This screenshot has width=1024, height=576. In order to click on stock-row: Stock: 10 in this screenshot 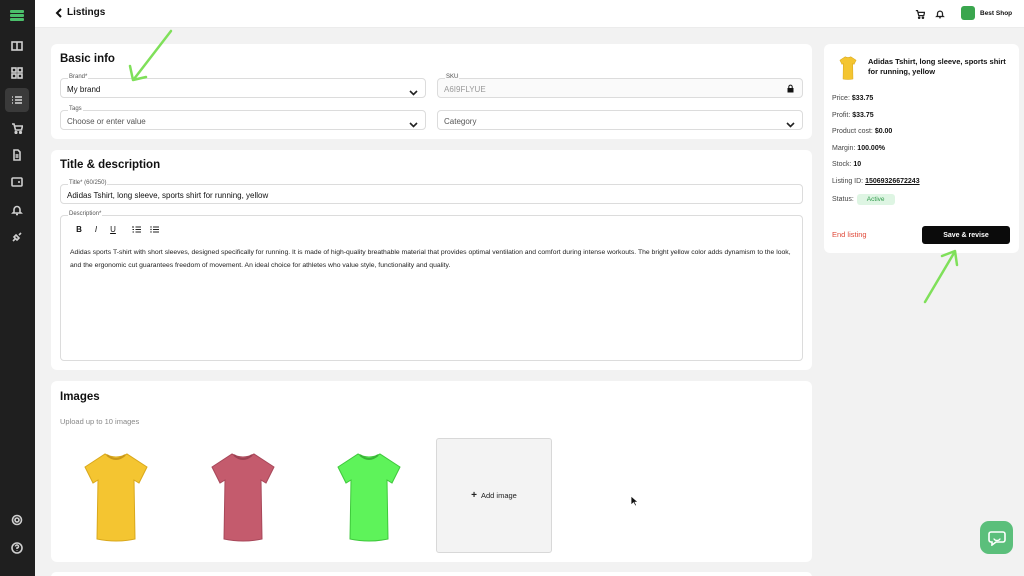, I will do `click(847, 164)`.